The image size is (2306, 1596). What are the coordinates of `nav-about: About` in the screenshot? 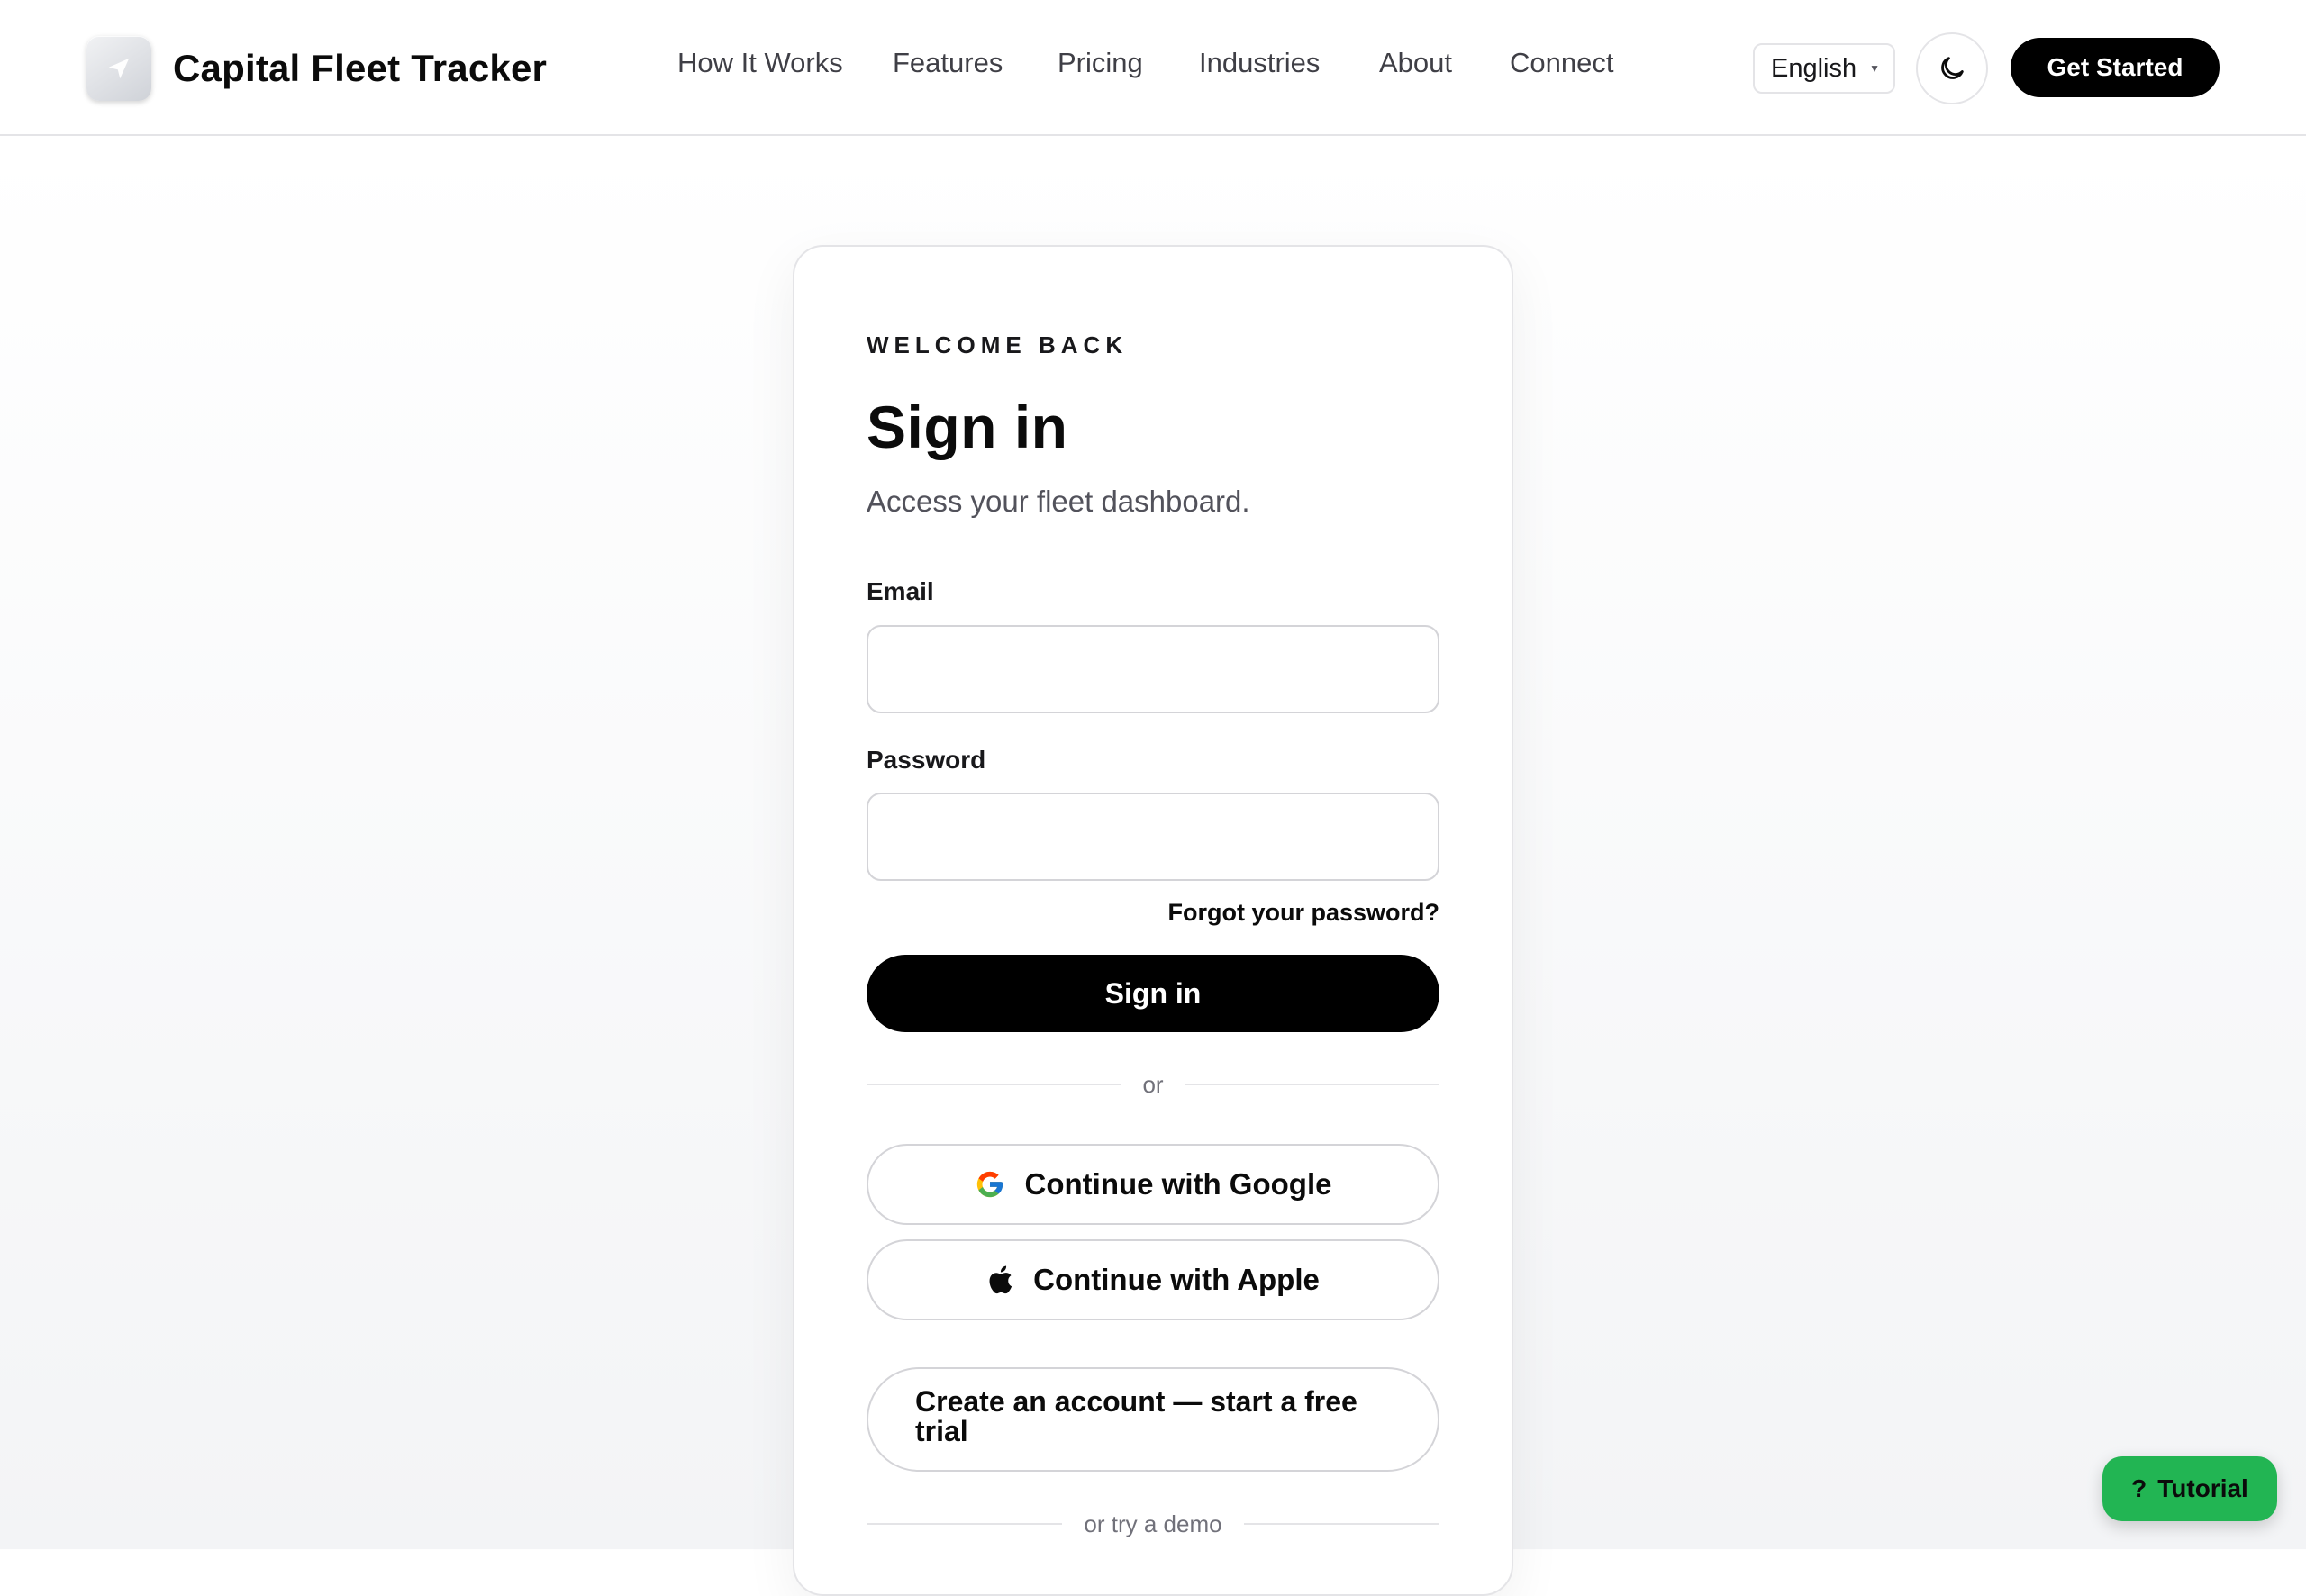 It's located at (1415, 63).